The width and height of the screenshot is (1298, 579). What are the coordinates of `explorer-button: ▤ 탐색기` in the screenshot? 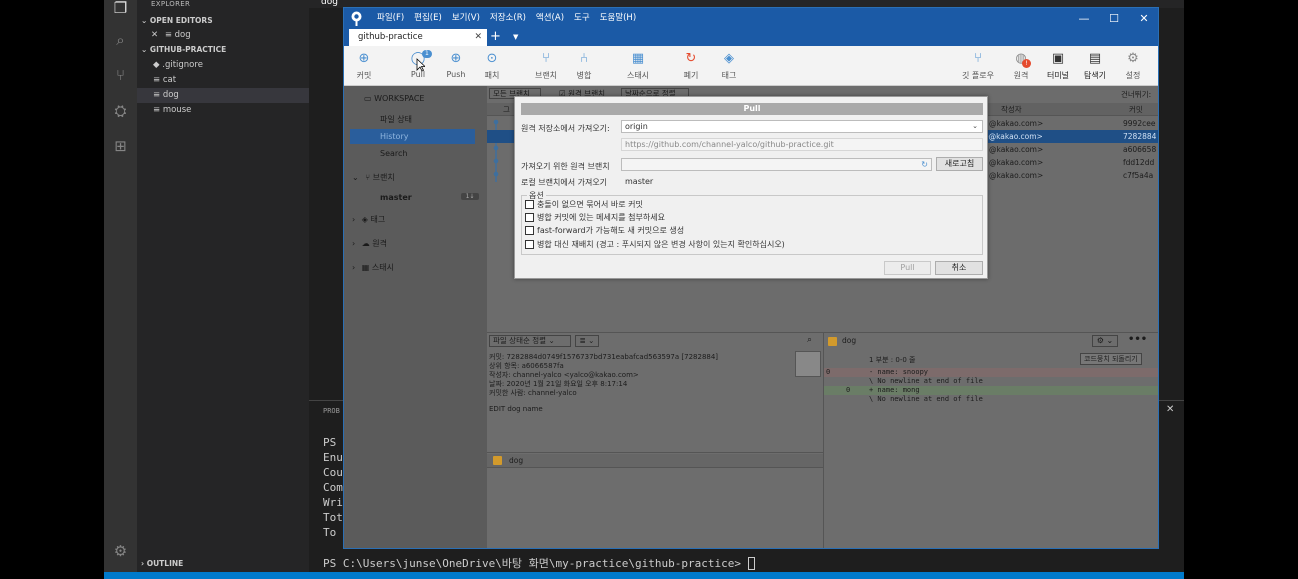 It's located at (1095, 66).